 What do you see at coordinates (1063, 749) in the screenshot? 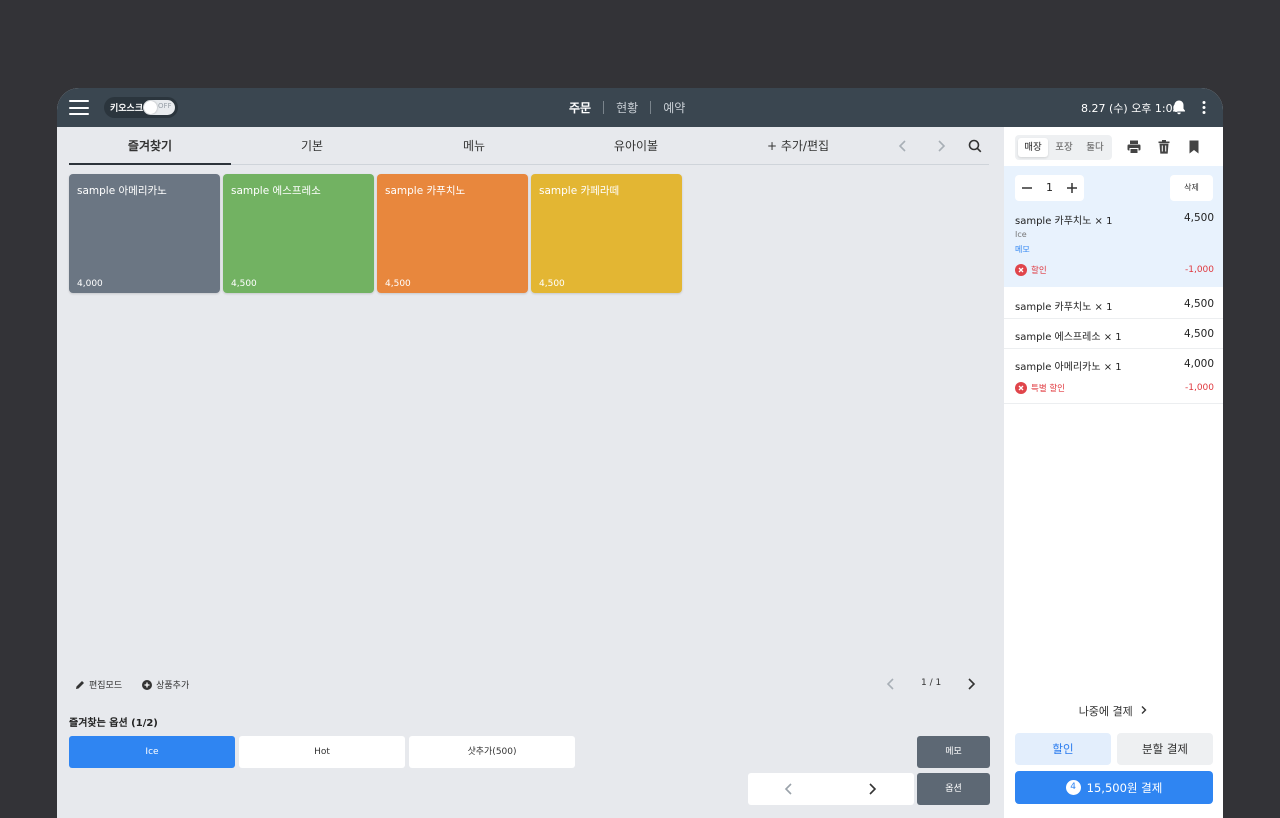
I see `discount-button: 할인` at bounding box center [1063, 749].